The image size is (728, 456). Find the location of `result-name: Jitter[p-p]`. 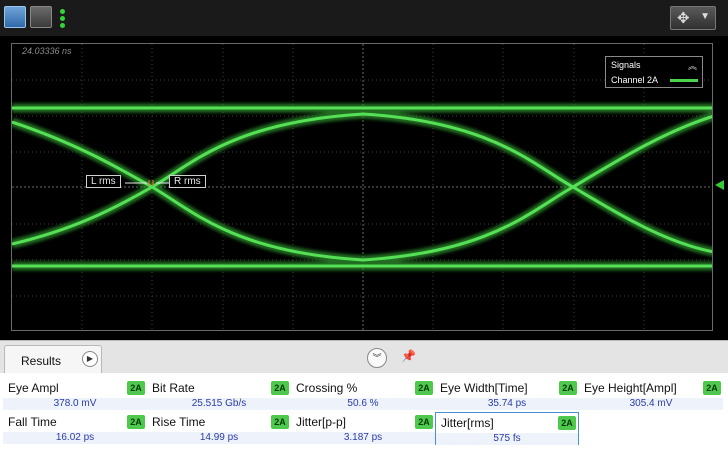

result-name: Jitter[p-p] is located at coordinates (321, 422).